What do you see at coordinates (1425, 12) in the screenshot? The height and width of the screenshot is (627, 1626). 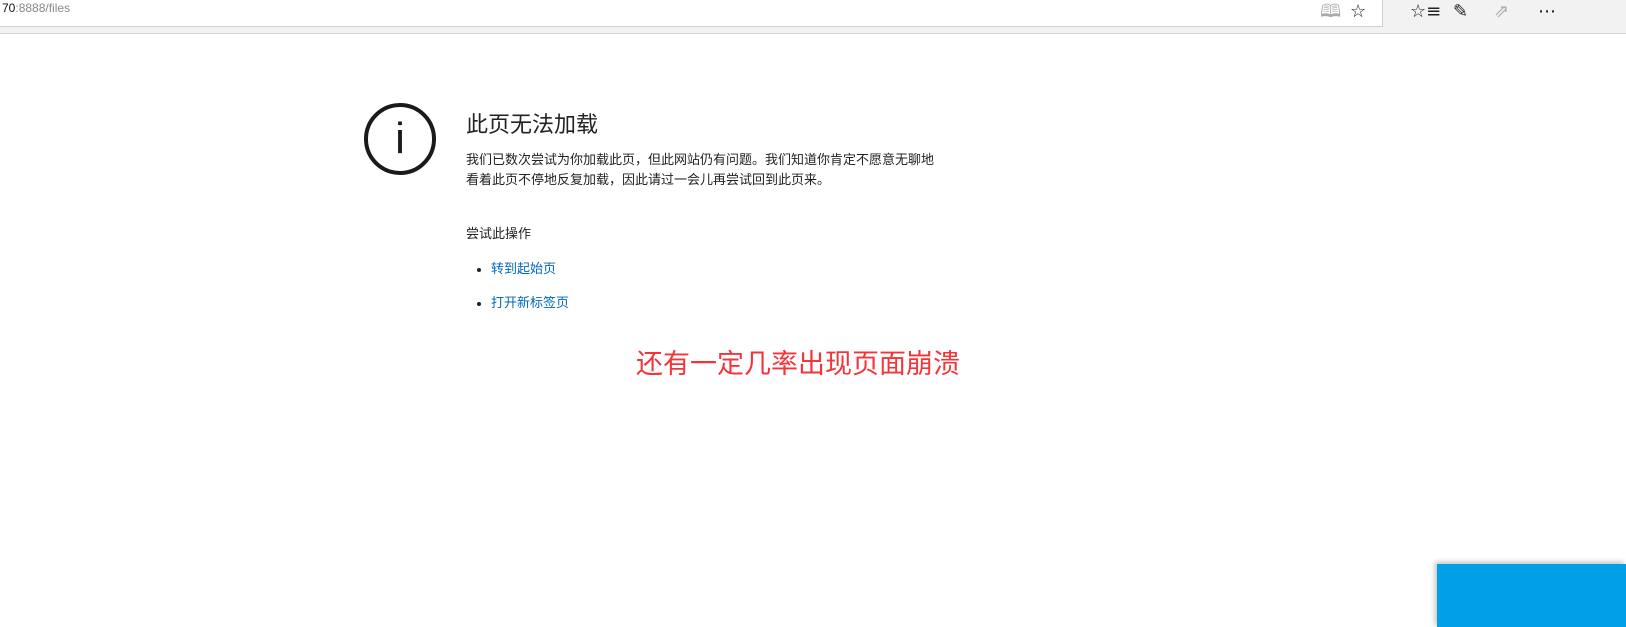 I see `favorites-hub-icon: ☆≡` at bounding box center [1425, 12].